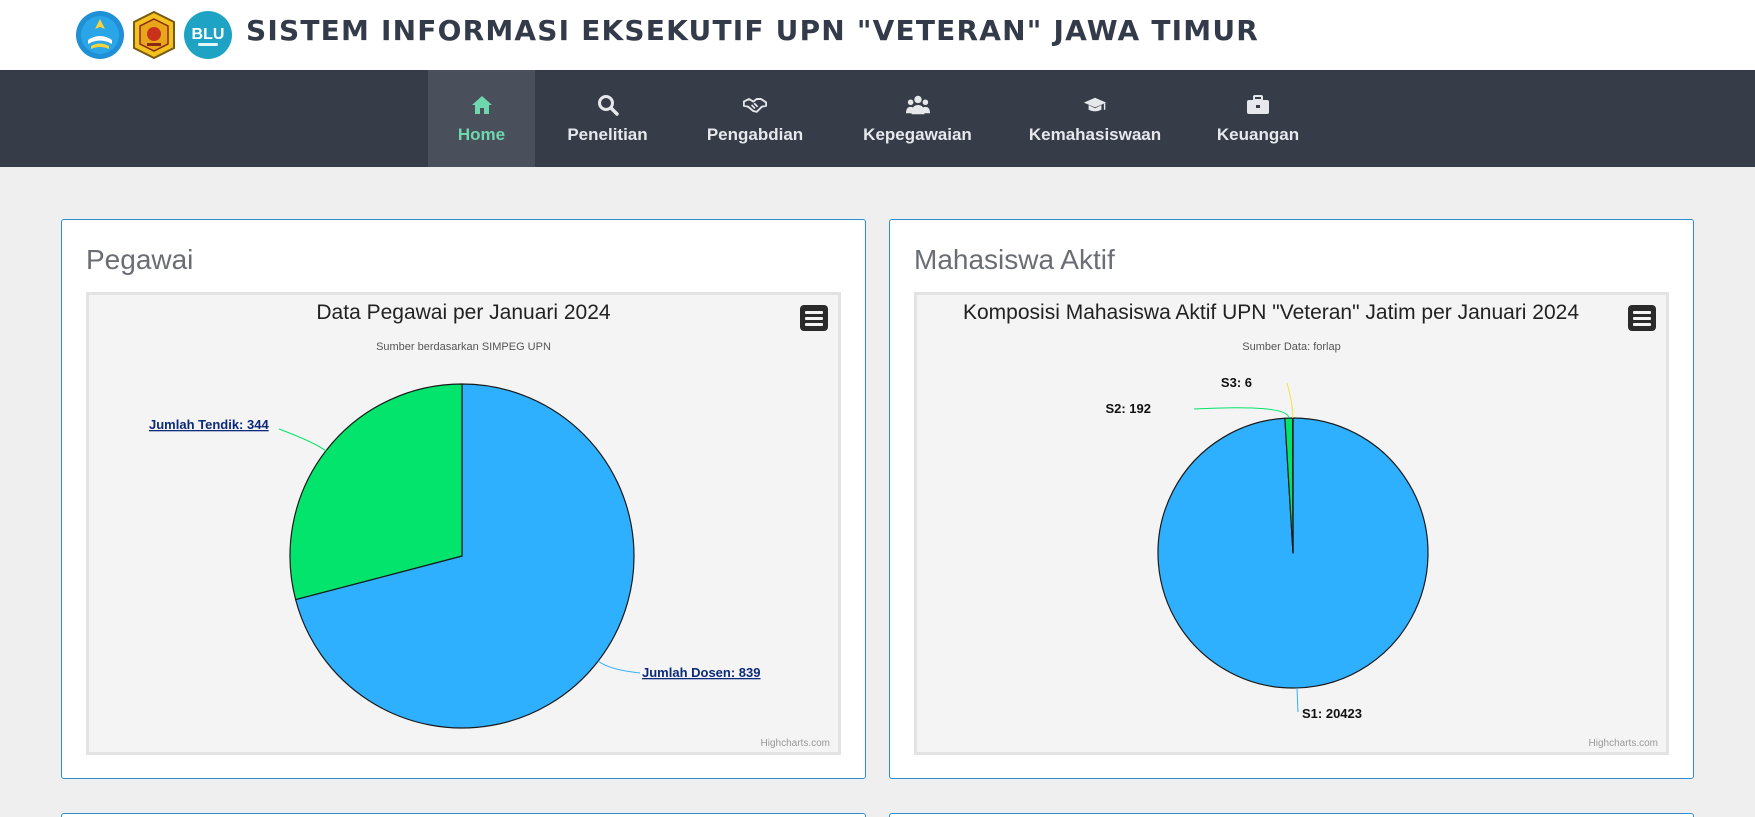 The height and width of the screenshot is (817, 1755). What do you see at coordinates (1095, 118) in the screenshot?
I see `nav-item-kemahasiswaan: Kemahasiswaan` at bounding box center [1095, 118].